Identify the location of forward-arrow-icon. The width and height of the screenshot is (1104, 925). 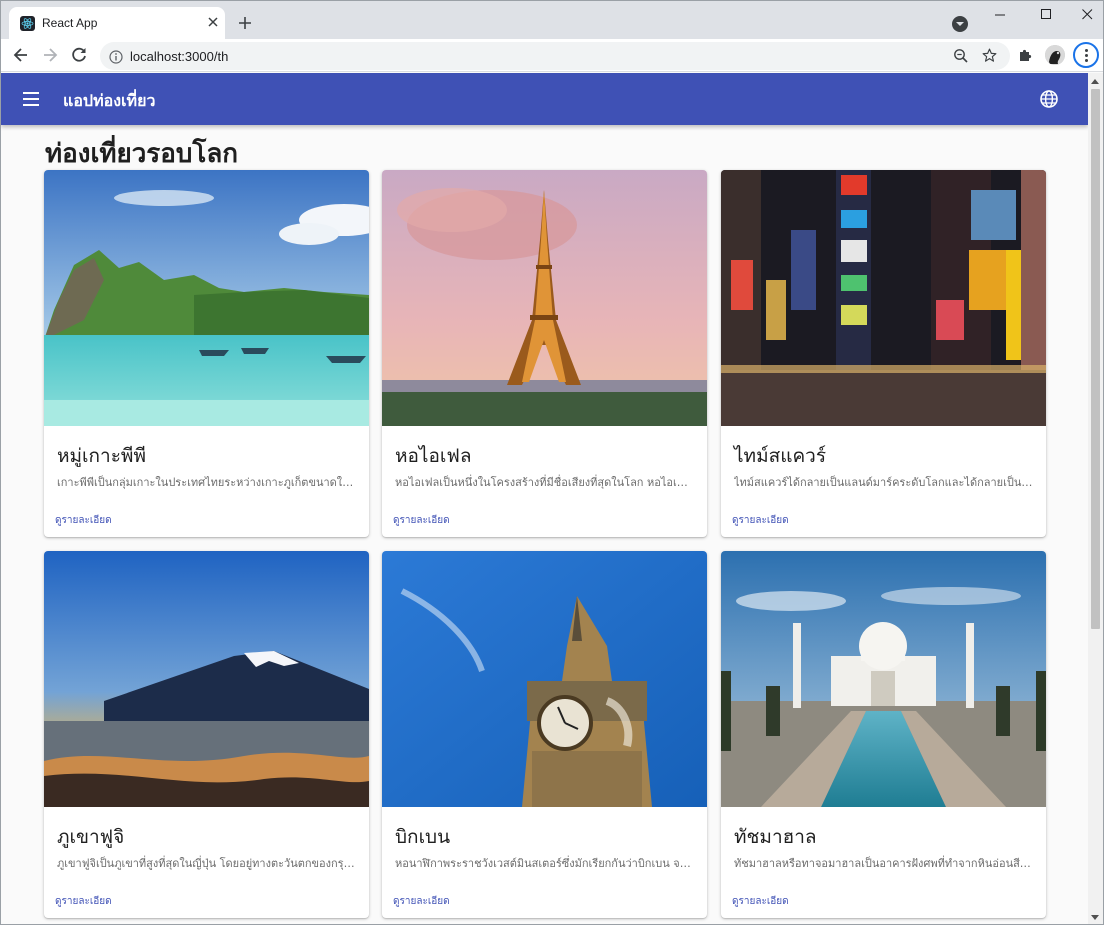
(50, 55).